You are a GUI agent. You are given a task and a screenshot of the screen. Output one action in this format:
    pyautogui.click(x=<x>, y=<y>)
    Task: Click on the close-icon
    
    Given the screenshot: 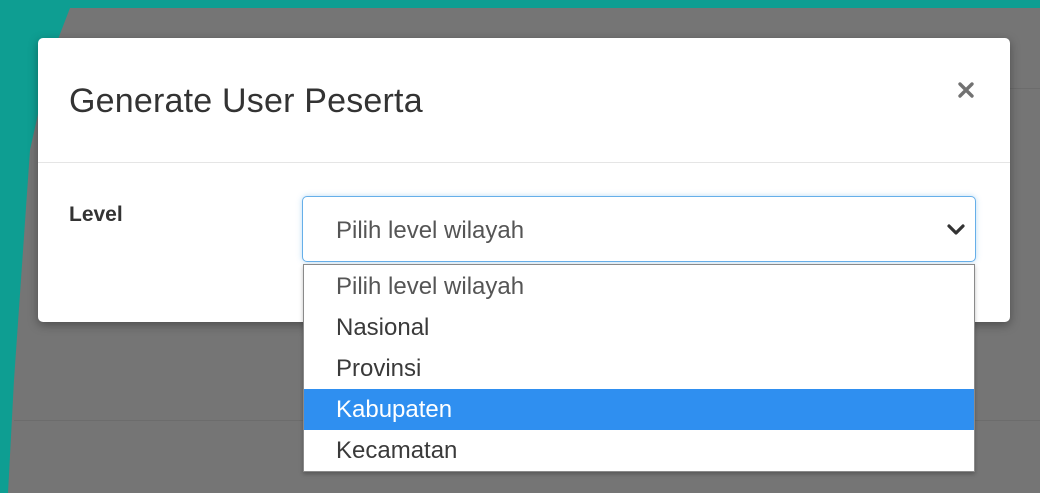 What is the action you would take?
    pyautogui.click(x=966, y=90)
    